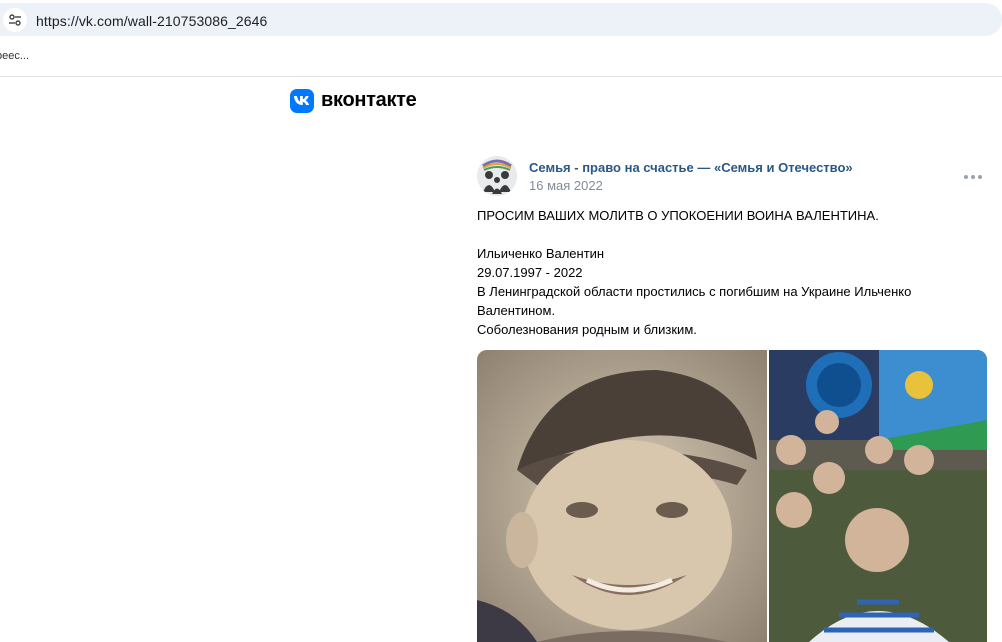  What do you see at coordinates (587, 329) in the screenshot?
I see `post-body-line-3: Соболезнования родным и близким.` at bounding box center [587, 329].